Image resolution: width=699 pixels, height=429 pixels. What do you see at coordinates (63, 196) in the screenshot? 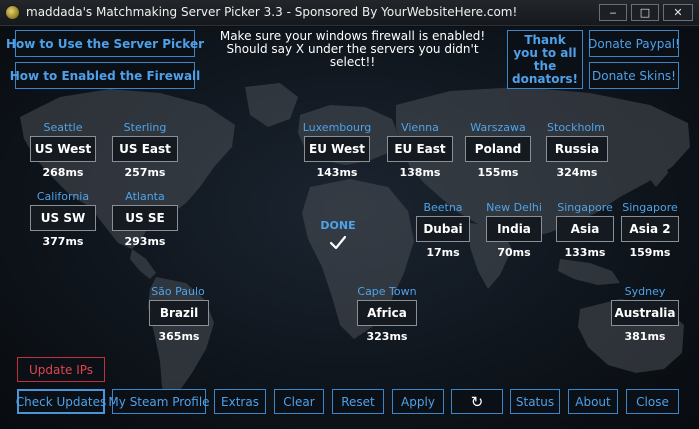
I see `city-label-california: California` at bounding box center [63, 196].